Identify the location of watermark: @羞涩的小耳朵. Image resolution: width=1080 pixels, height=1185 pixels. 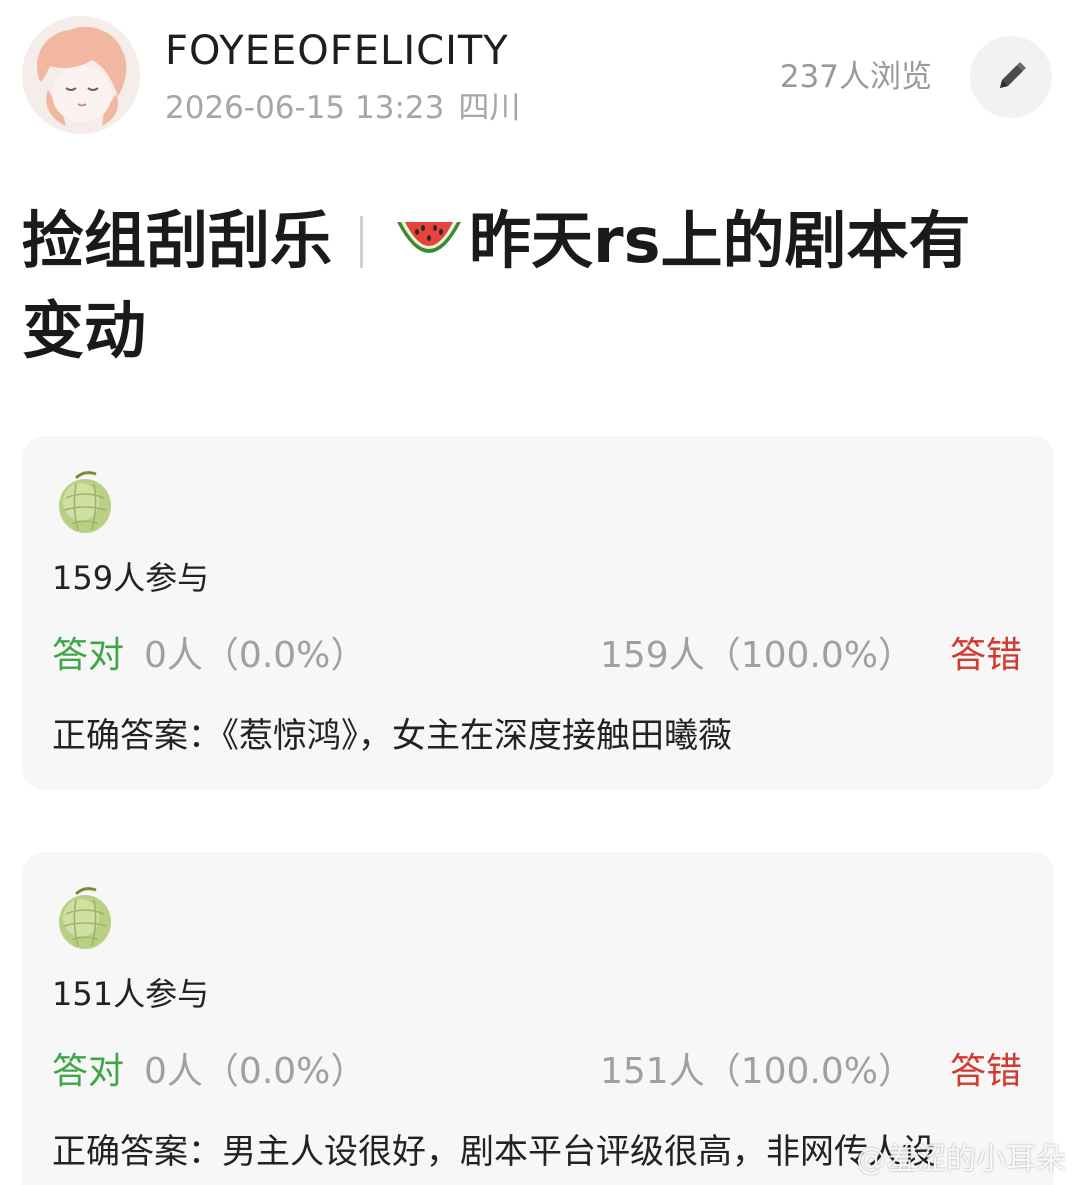
(961, 1159).